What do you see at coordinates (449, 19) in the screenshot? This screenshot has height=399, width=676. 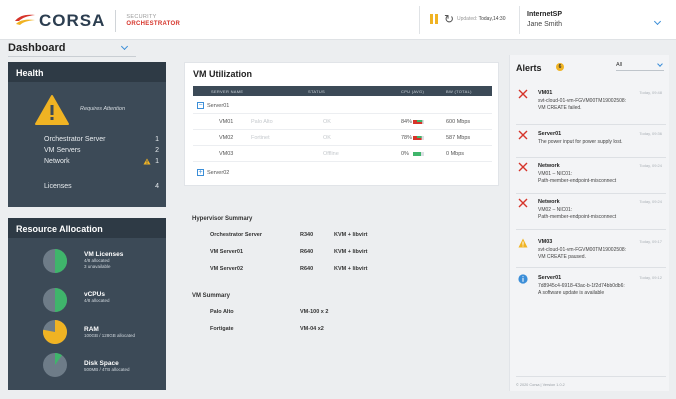 I see `refresh-icon: ↻` at bounding box center [449, 19].